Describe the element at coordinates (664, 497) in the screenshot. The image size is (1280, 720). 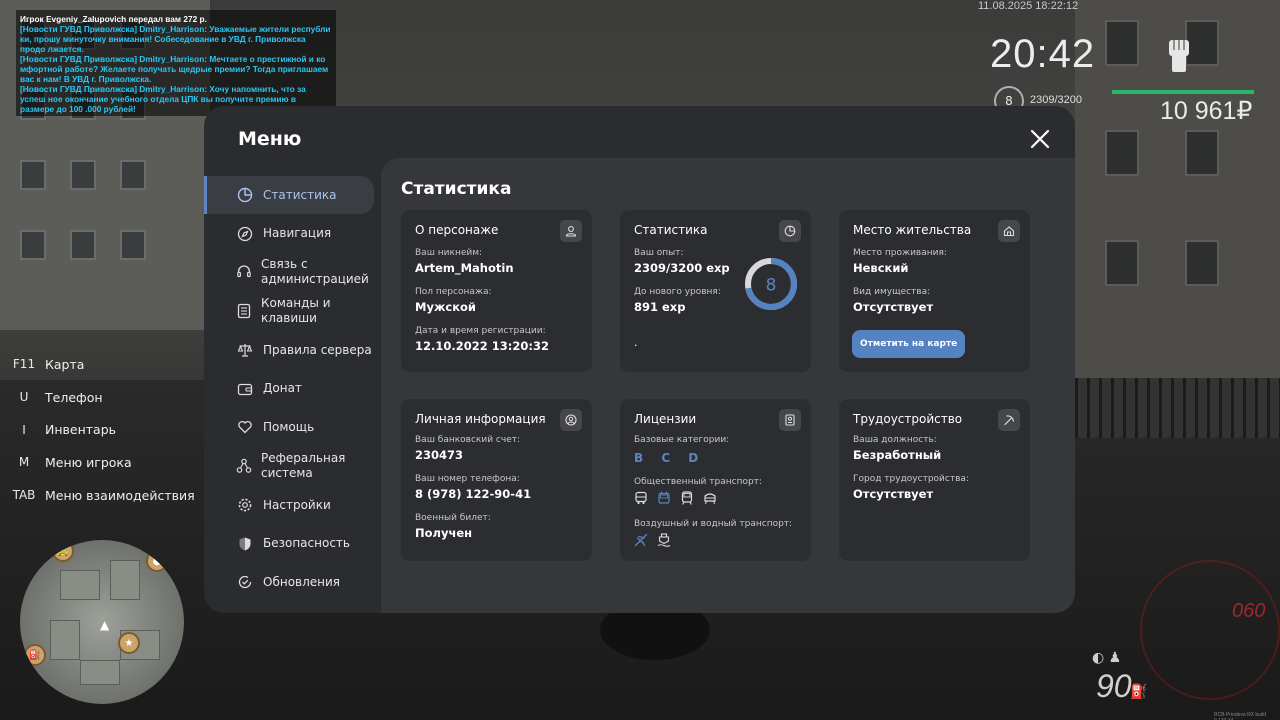
I see `trolleybus-icon` at that location.